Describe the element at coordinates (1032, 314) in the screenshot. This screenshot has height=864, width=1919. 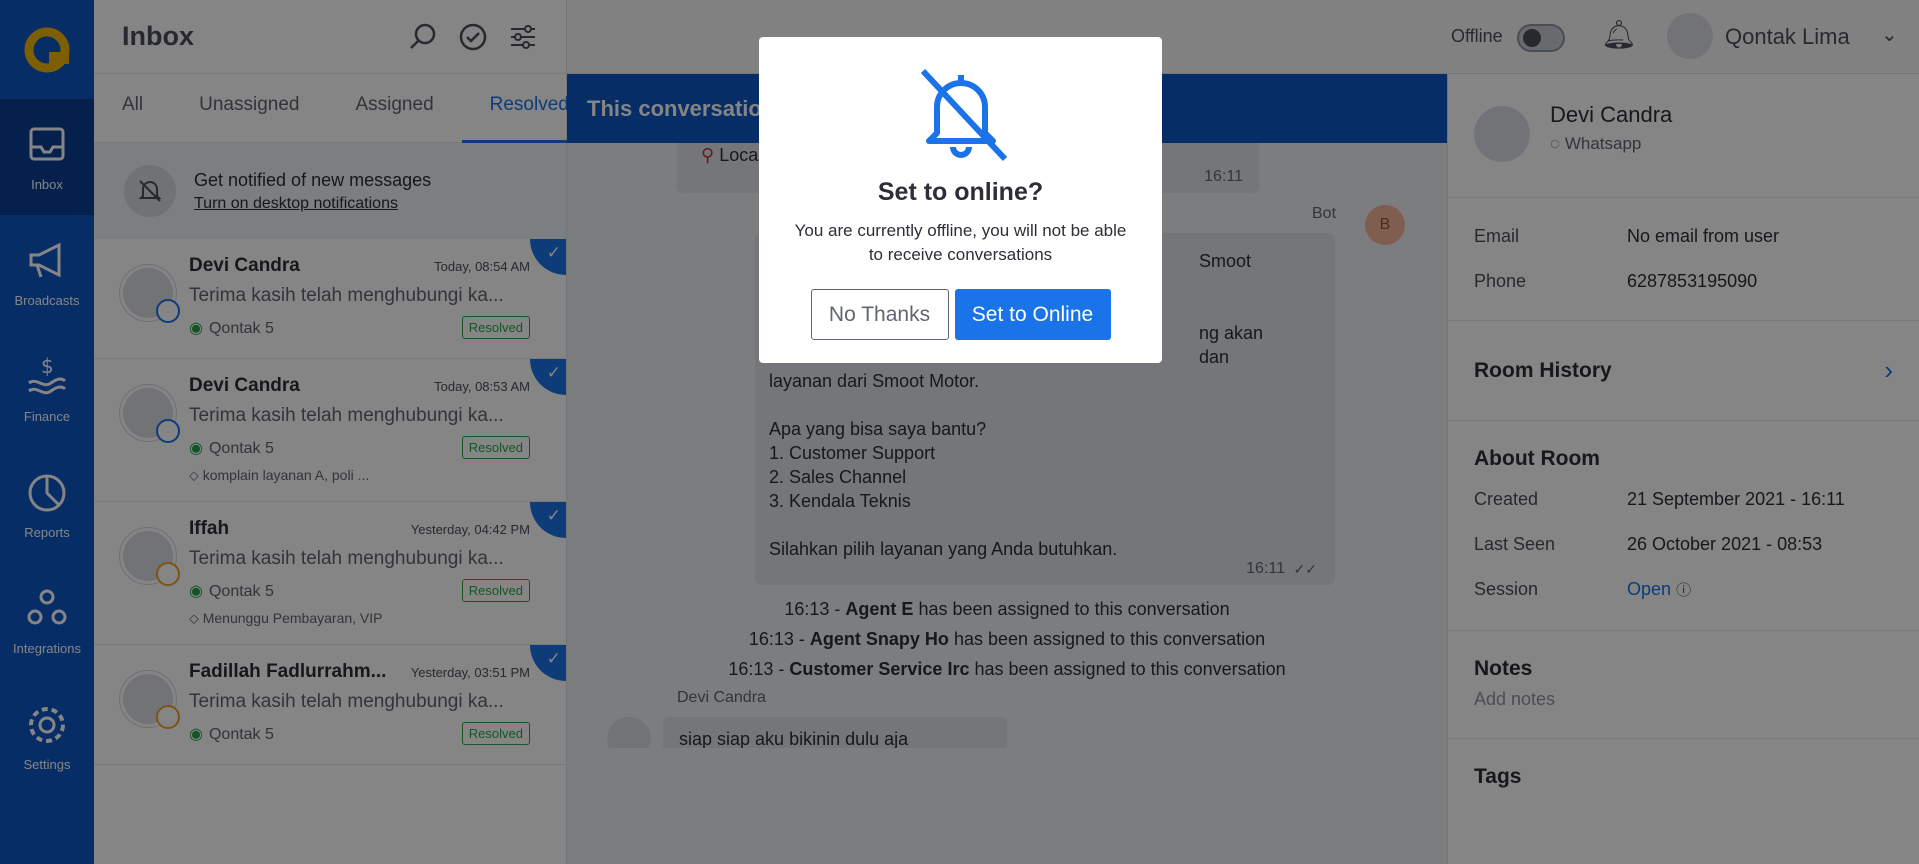
I see `set-online-button: Set to Online` at that location.